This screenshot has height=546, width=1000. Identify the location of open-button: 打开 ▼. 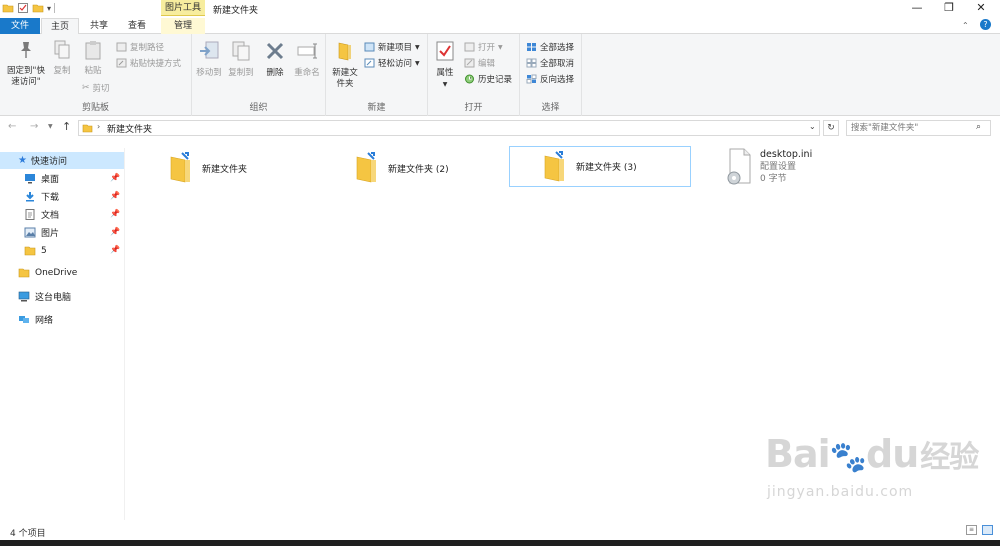
(483, 47).